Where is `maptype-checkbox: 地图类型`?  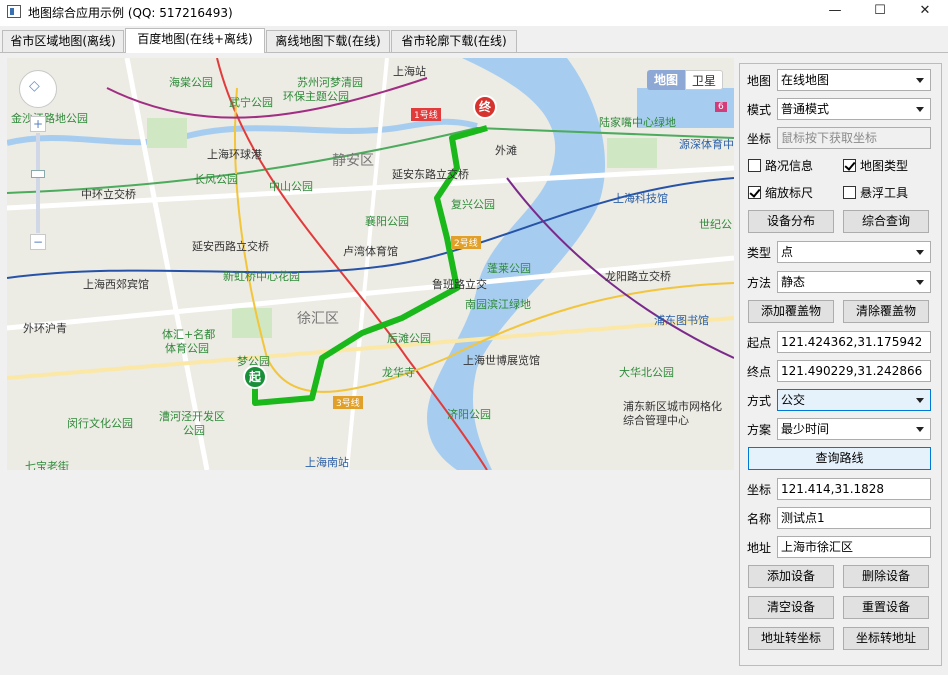
maptype-checkbox: 地图类型 is located at coordinates (875, 166).